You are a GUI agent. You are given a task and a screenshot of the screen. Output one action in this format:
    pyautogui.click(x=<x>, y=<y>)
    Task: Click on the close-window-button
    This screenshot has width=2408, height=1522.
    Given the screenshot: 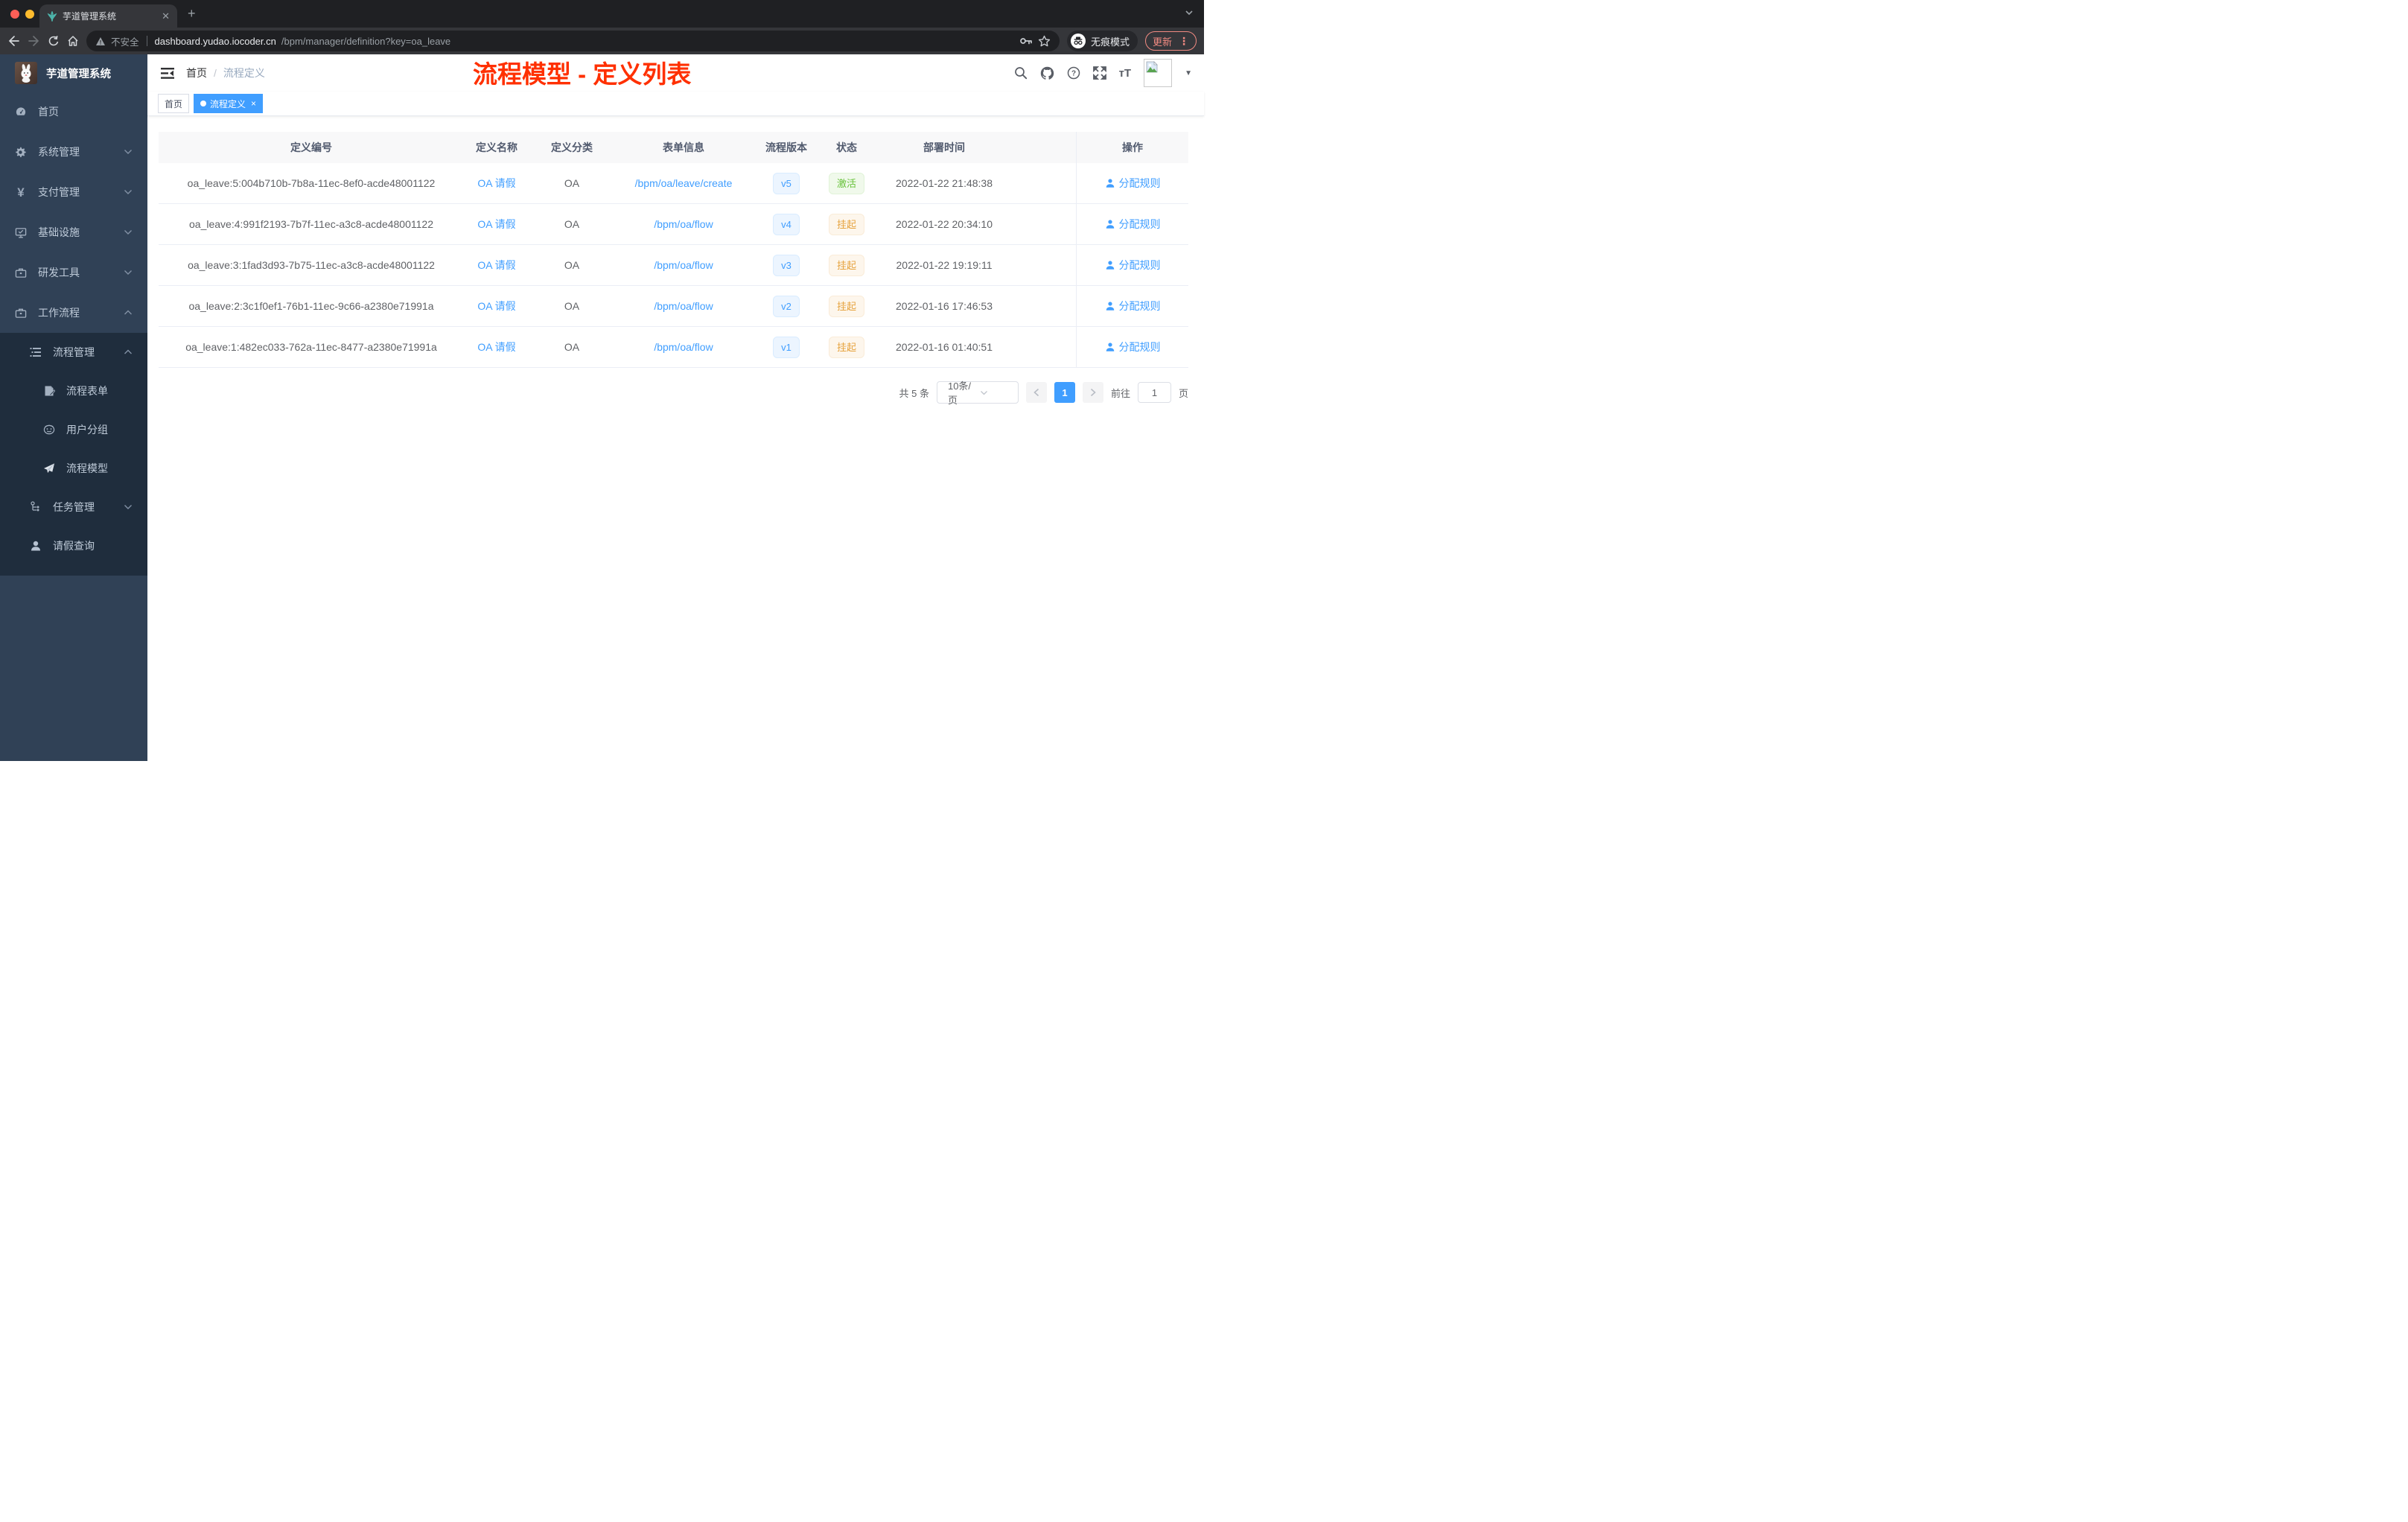 What is the action you would take?
    pyautogui.click(x=14, y=14)
    